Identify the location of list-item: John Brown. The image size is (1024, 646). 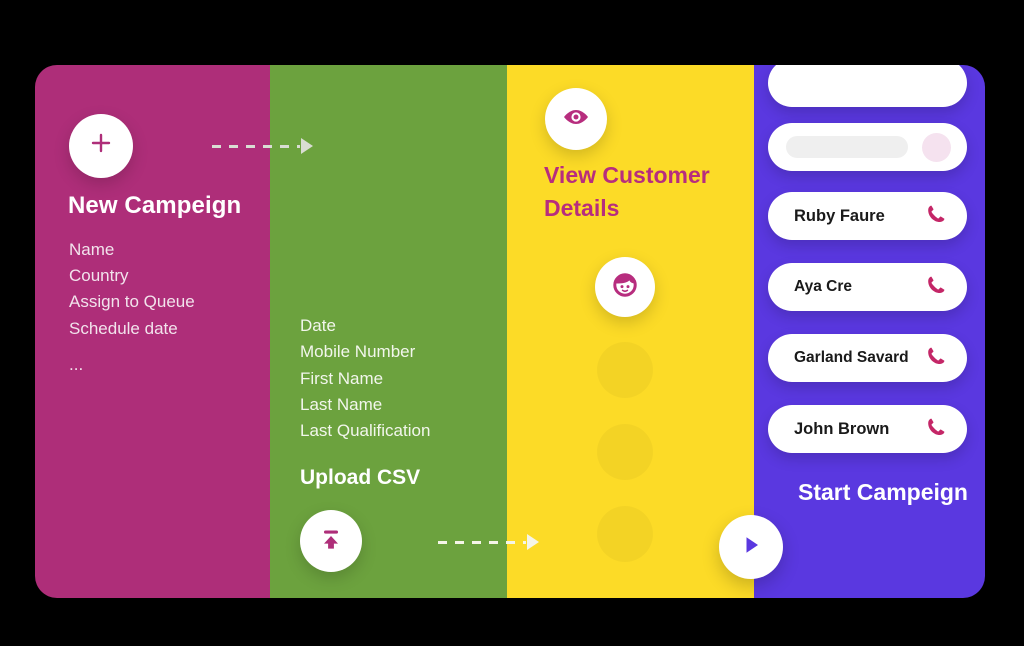
(867, 429).